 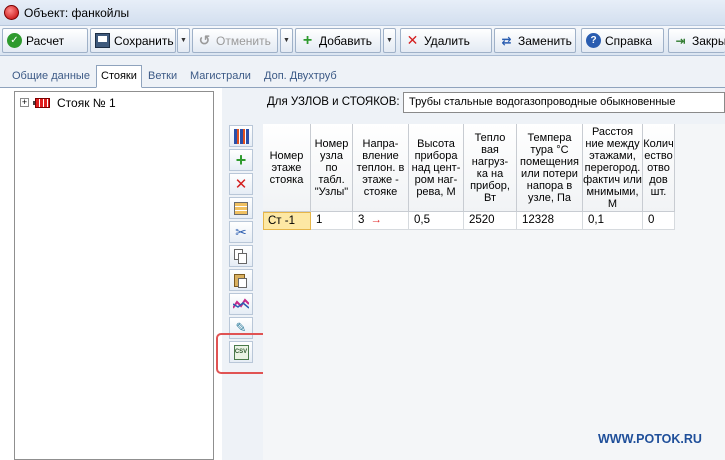 I want to click on close-button: ⇥ Закры, so click(x=696, y=40).